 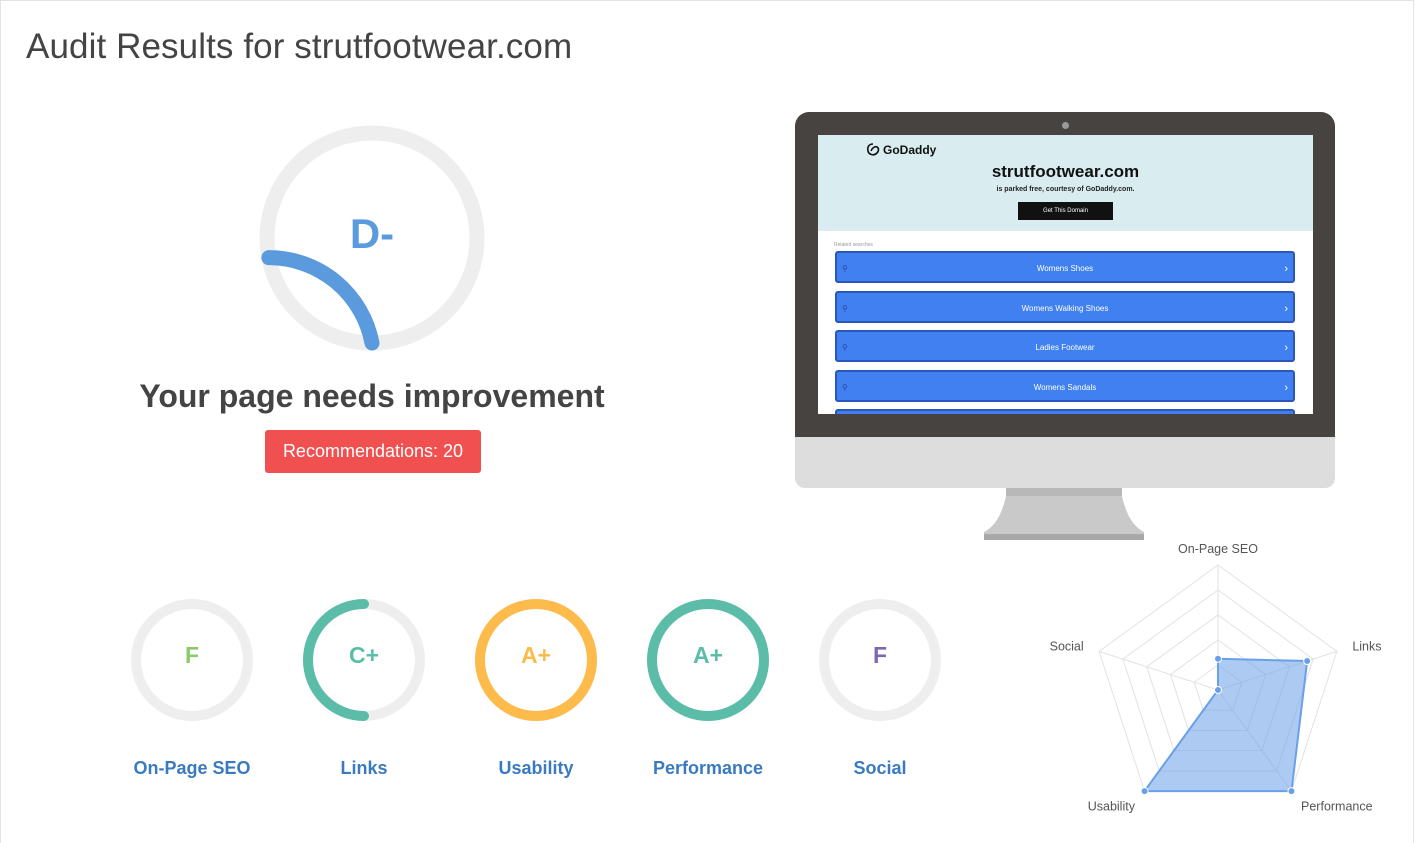 I want to click on recommendations-badge: Recommendations: 20, so click(x=373, y=451).